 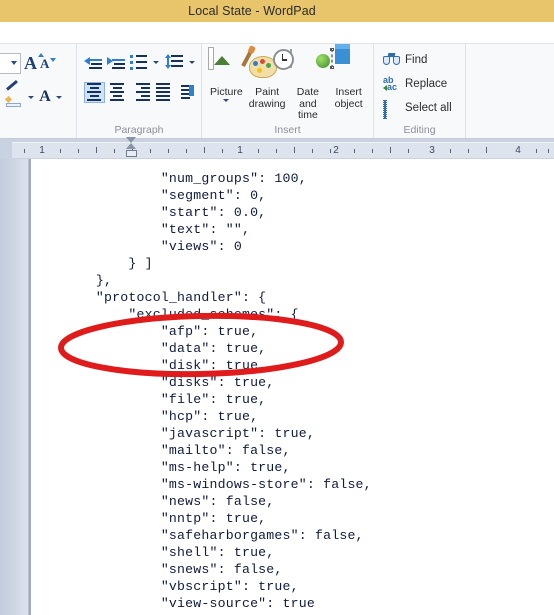 I want to click on align-center-icon, so click(x=117, y=92).